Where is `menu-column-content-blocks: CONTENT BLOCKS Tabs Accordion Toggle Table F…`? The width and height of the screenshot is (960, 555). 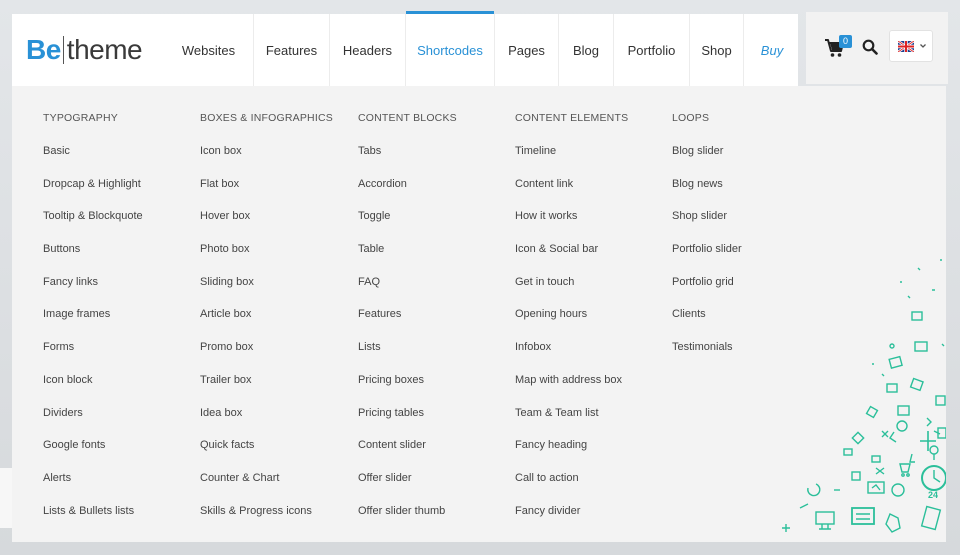
menu-column-content-blocks: CONTENT BLOCKS Tabs Accordion Toggle Table F… is located at coordinates (433, 322).